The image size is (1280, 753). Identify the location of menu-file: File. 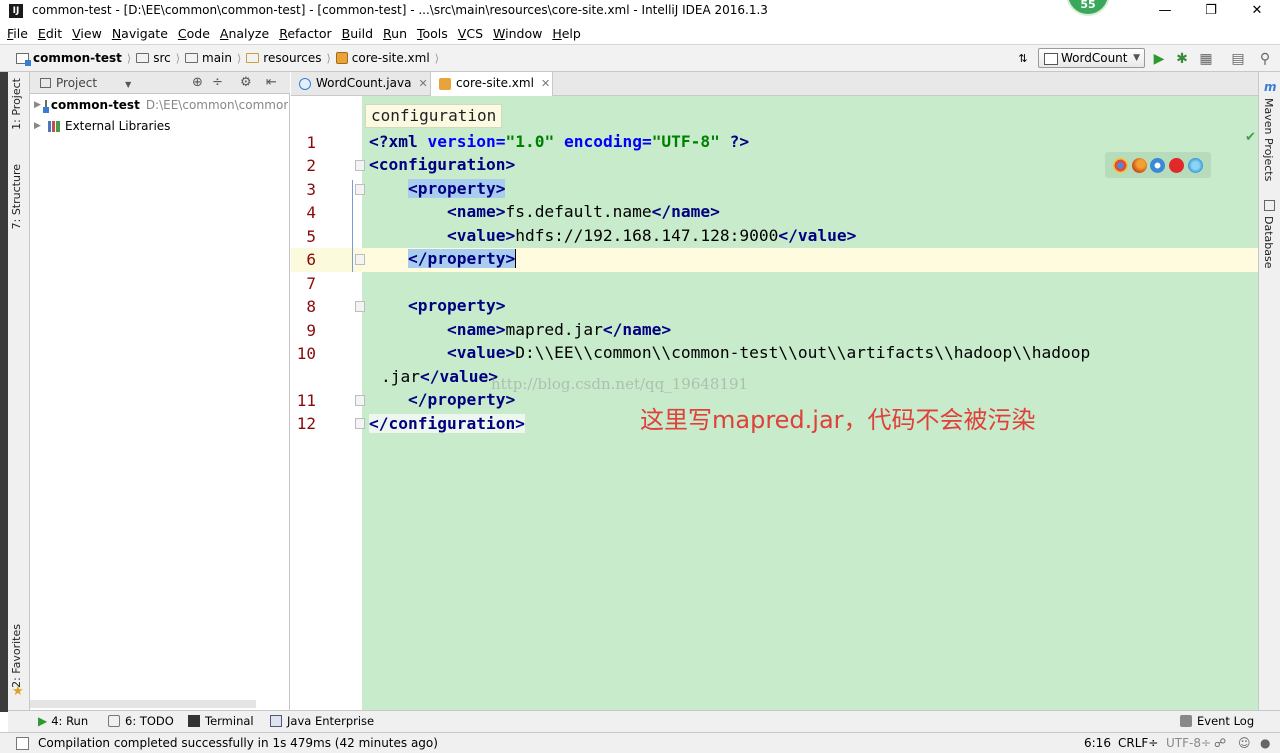
(17, 33).